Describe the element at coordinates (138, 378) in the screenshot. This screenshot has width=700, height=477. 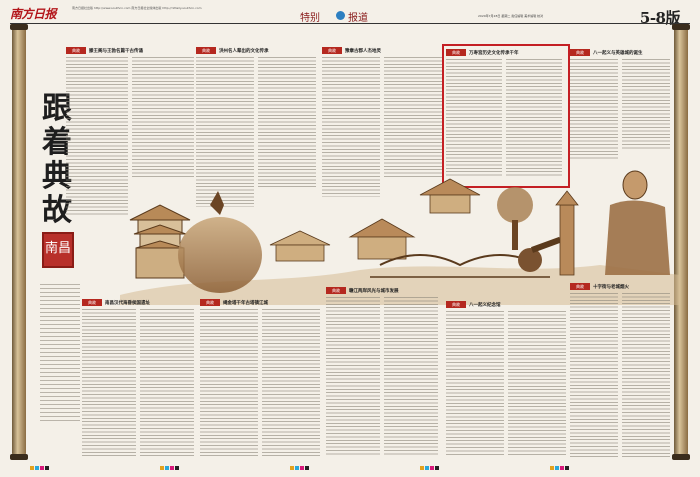
I see `article: 典故 南昌汉代海昏侯国遗址` at that location.